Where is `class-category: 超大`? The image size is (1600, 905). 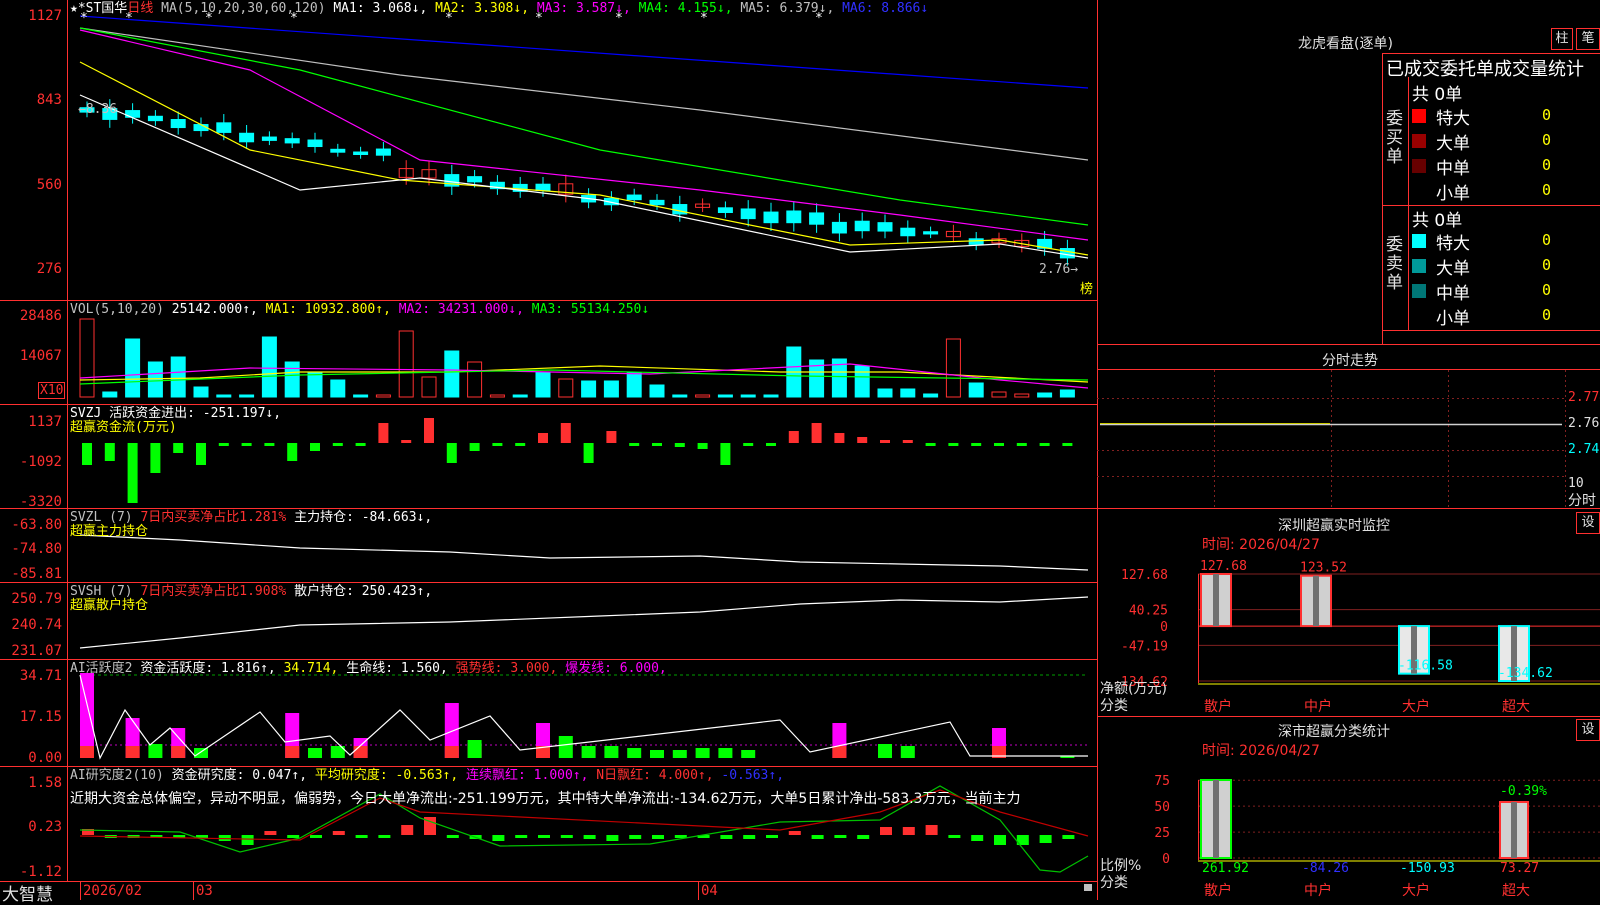
class-category: 超大 is located at coordinates (1516, 891).